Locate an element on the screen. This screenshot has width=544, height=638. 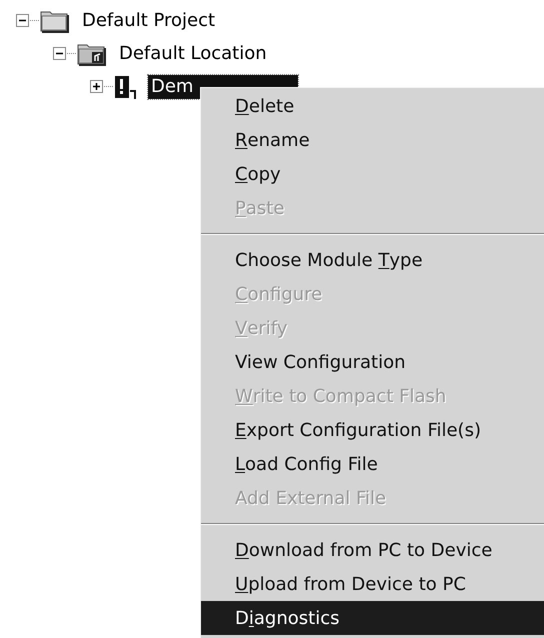
menu-item: Download from PC to Device is located at coordinates (372, 550).